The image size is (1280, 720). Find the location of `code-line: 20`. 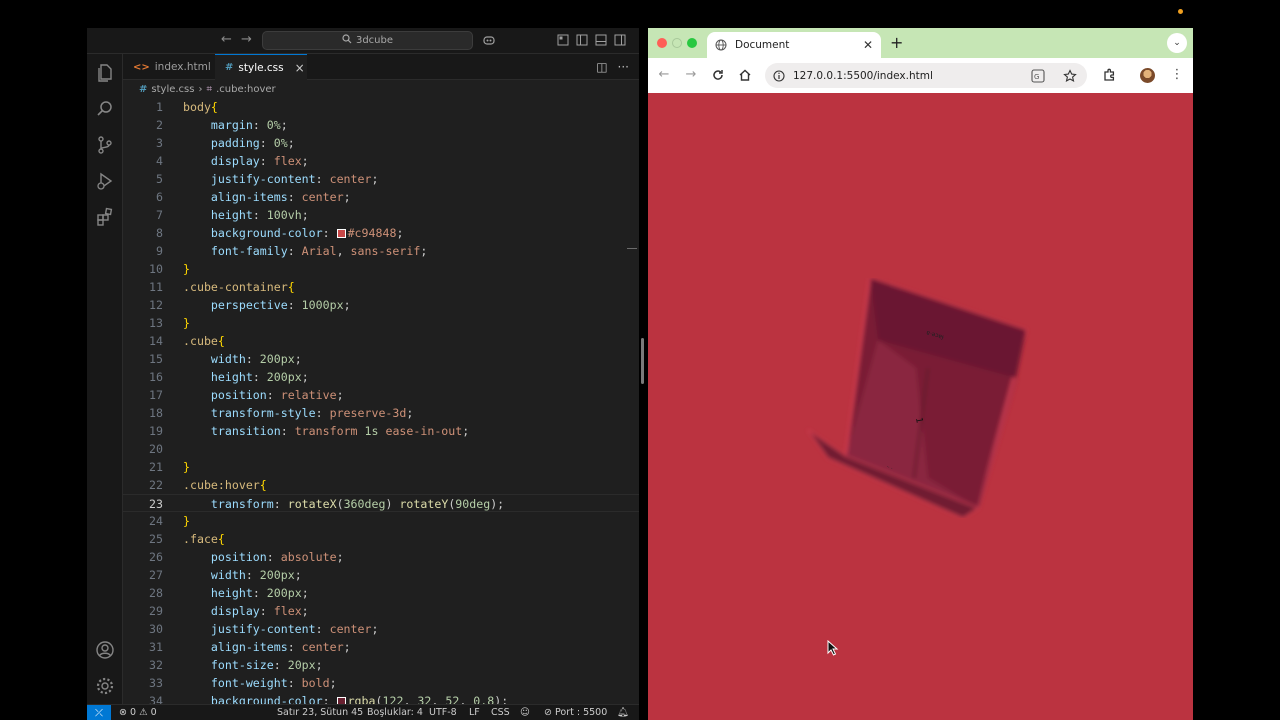

code-line: 20 is located at coordinates (381, 449).